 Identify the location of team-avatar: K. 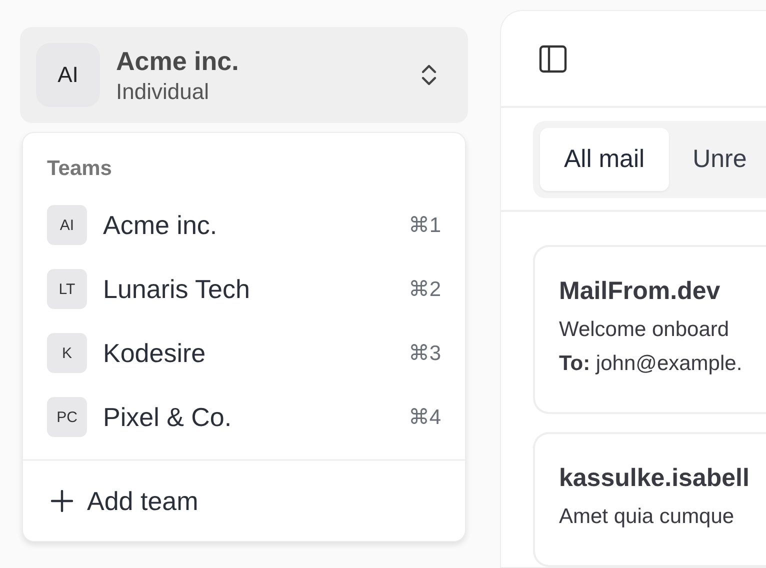
(67, 353).